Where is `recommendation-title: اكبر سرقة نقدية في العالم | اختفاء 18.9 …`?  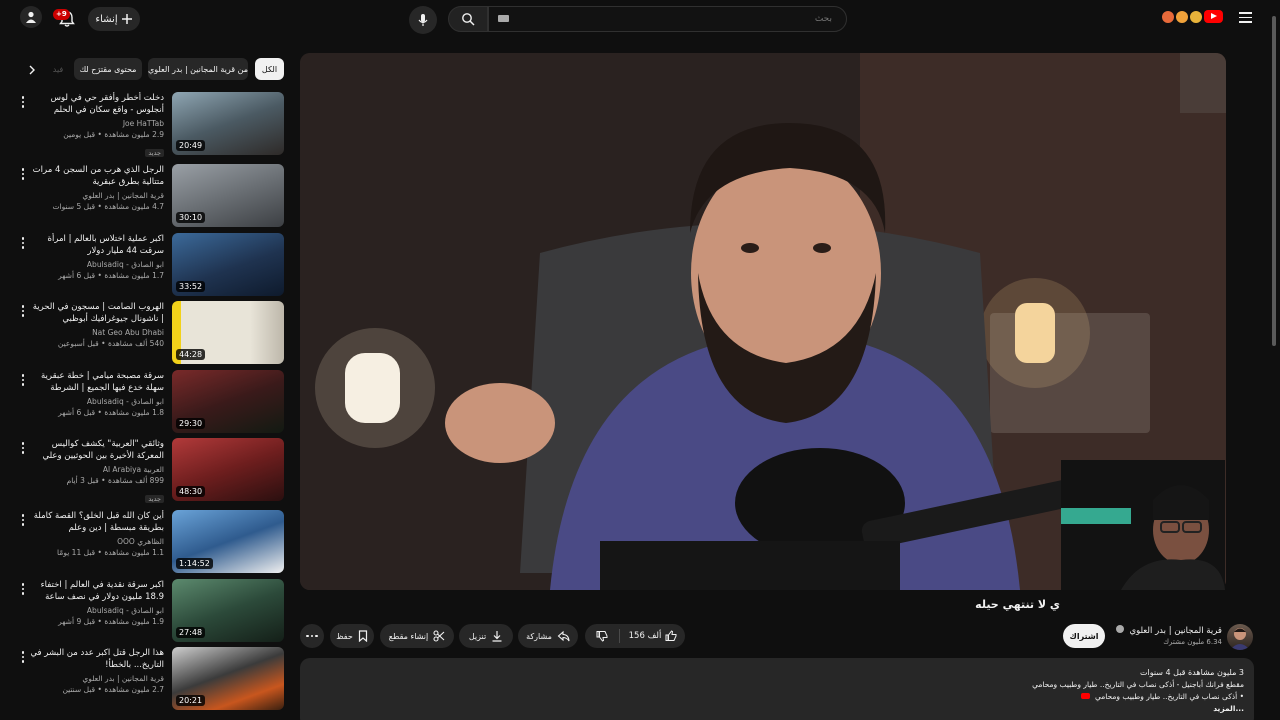 recommendation-title: اكبر سرقة نقدية في العالم | اختفاء 18.9 … is located at coordinates (102, 591).